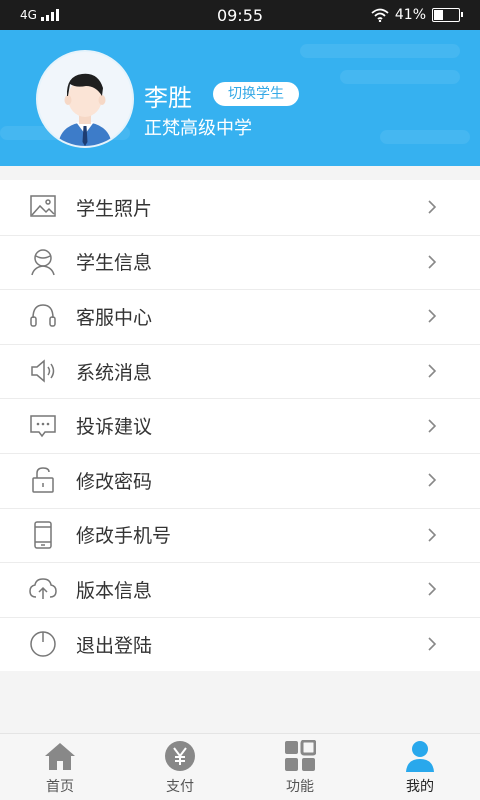 This screenshot has width=480, height=800. What do you see at coordinates (410, 15) in the screenshot?
I see `battery-percent: 41%` at bounding box center [410, 15].